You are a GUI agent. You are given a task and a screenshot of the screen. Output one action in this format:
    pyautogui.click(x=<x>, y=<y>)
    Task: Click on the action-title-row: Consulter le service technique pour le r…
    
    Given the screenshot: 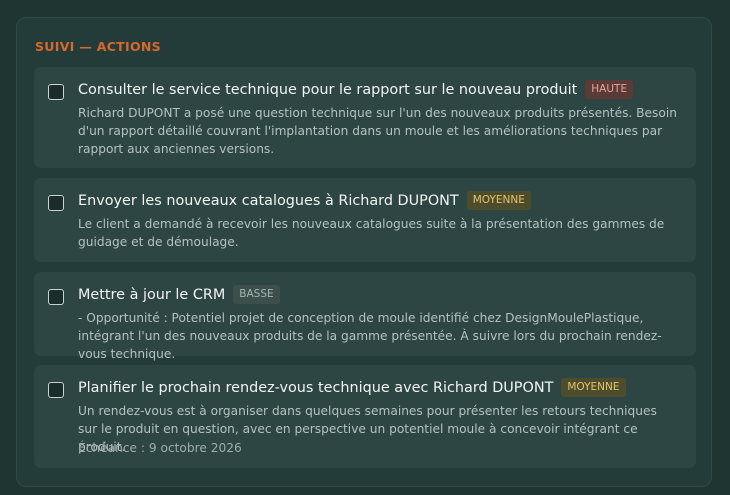 What is the action you would take?
    pyautogui.click(x=356, y=89)
    